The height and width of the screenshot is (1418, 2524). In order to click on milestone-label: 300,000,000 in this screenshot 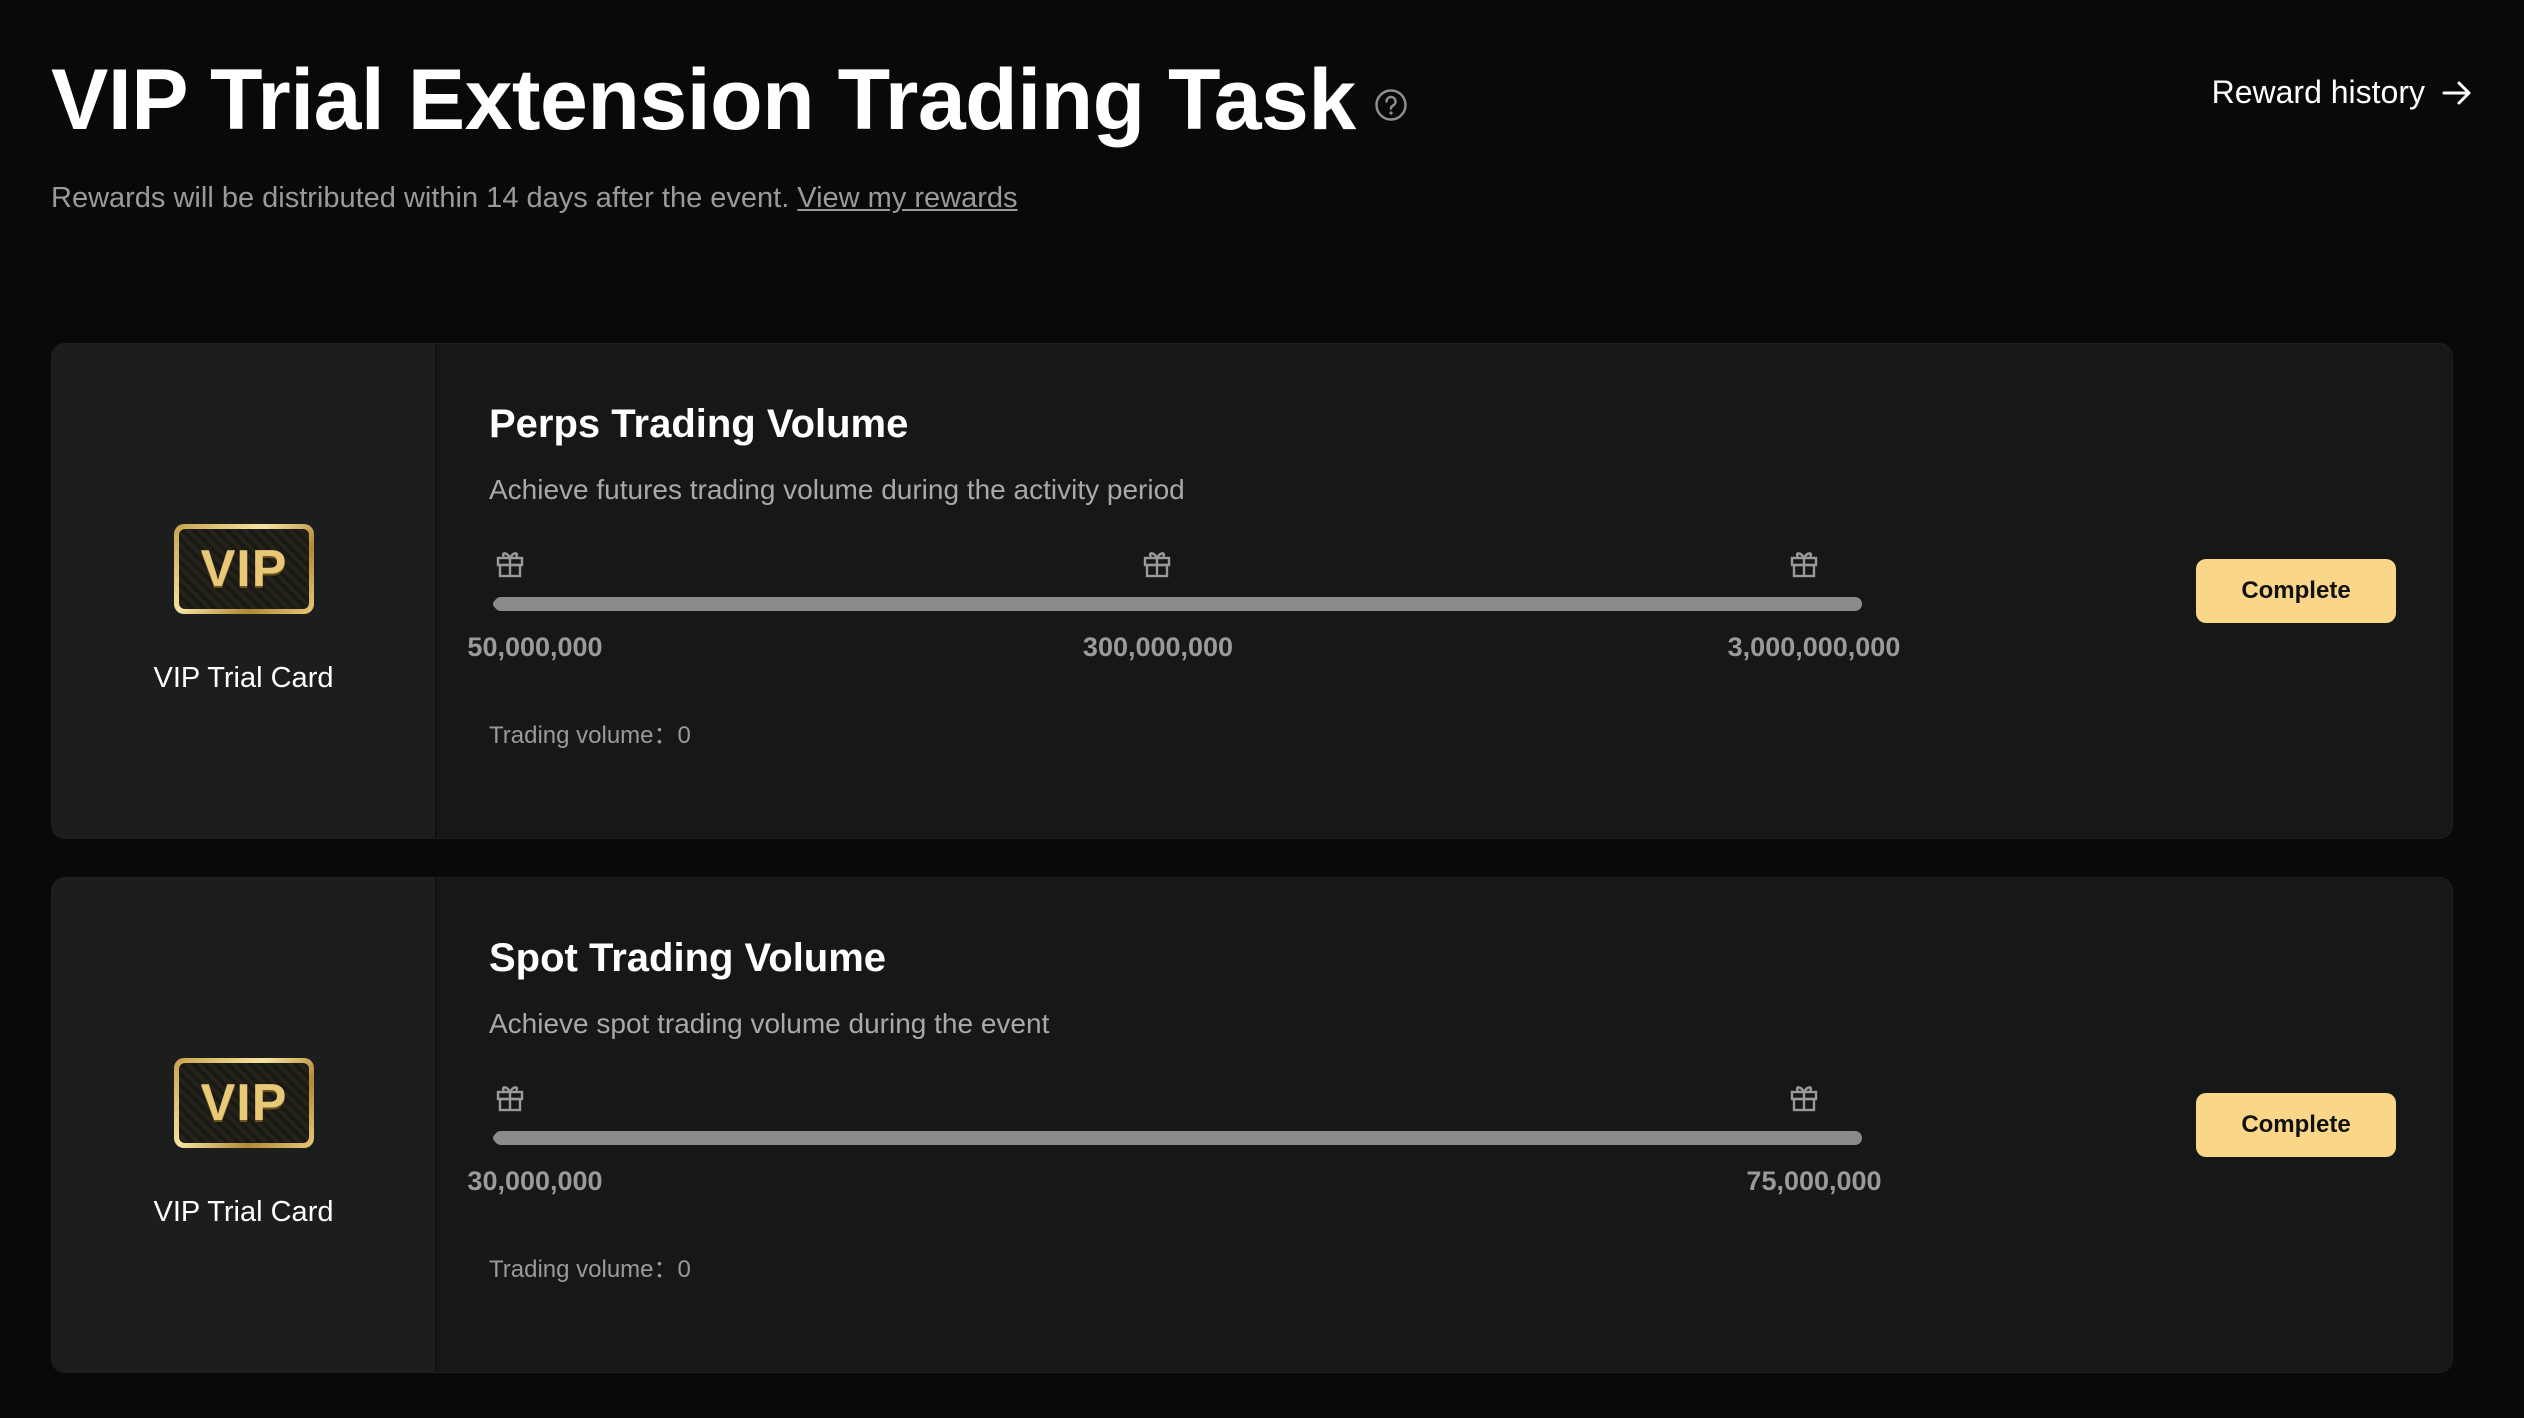, I will do `click(1158, 647)`.